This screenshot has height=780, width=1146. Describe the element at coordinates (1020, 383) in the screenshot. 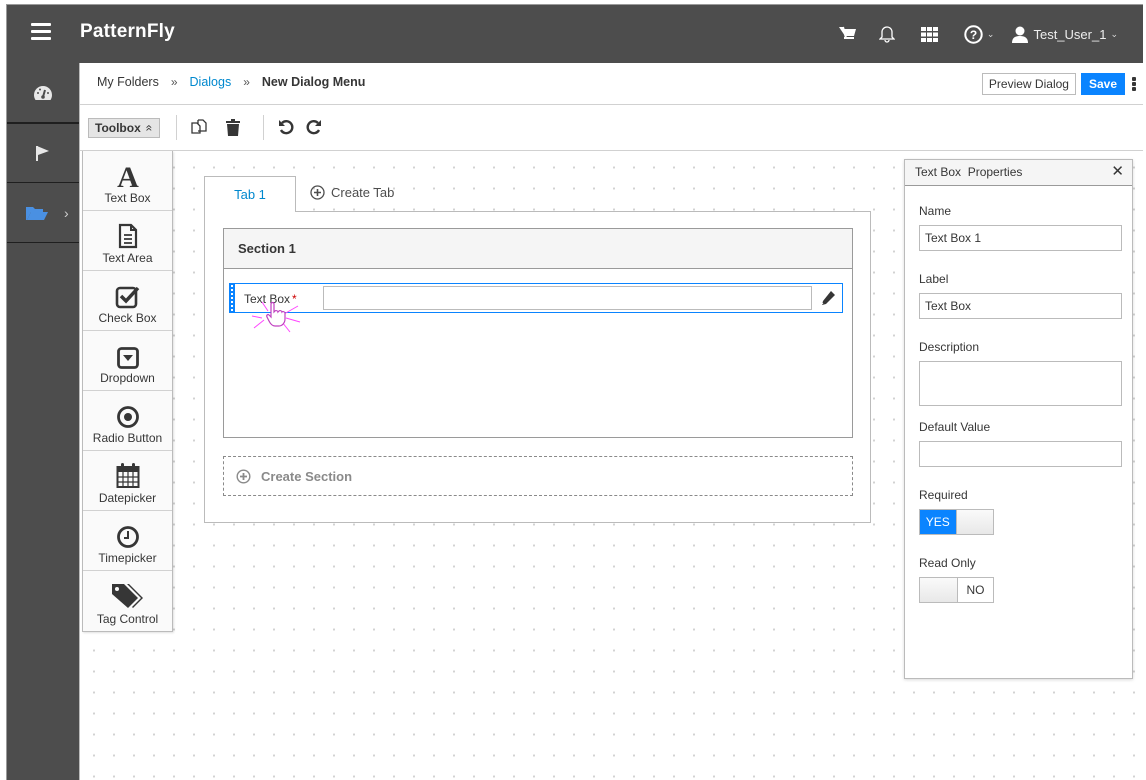

I see `description-field` at that location.